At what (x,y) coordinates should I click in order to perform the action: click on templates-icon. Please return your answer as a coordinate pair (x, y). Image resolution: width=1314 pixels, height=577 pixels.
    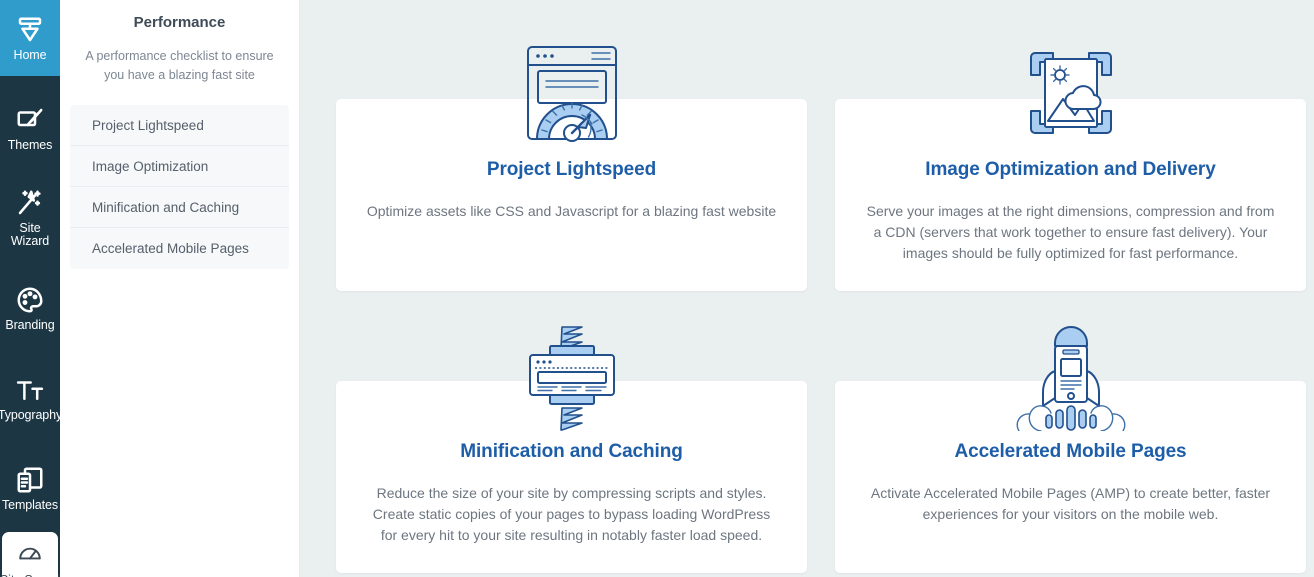
    Looking at the image, I should click on (30, 480).